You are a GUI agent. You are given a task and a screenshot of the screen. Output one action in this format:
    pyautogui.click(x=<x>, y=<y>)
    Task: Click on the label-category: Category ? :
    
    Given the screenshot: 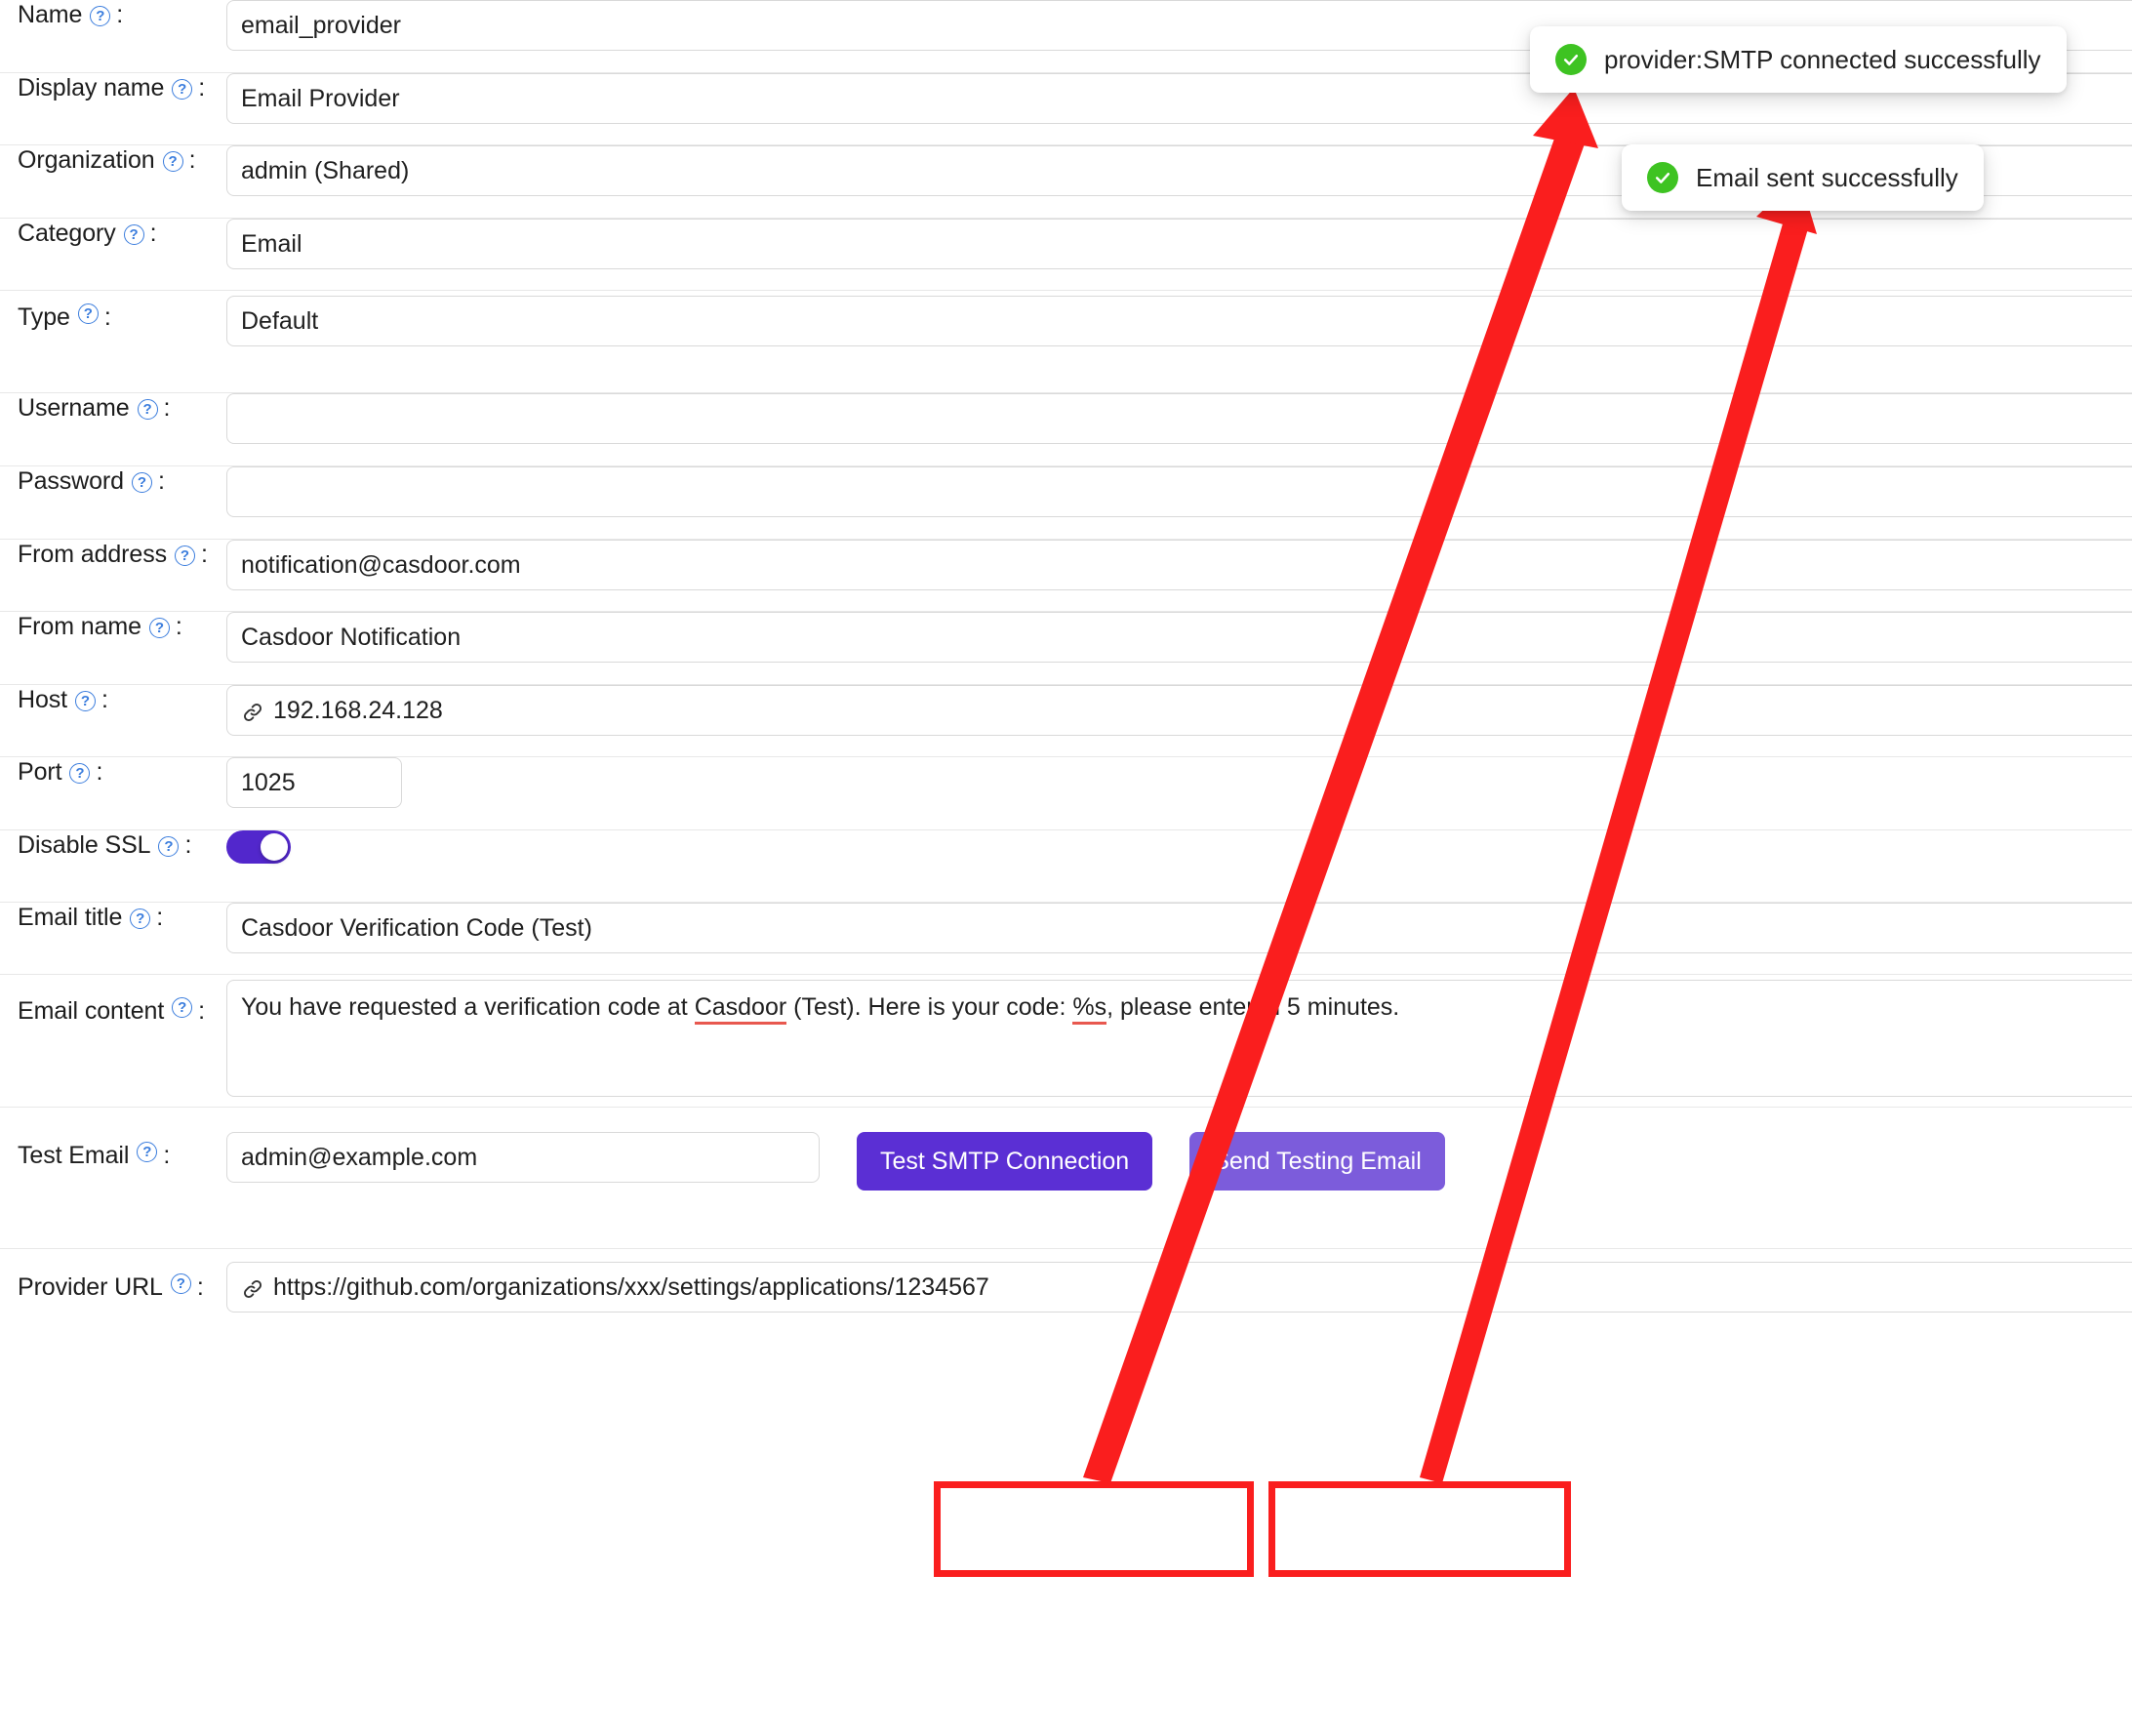 What is the action you would take?
    pyautogui.click(x=113, y=233)
    